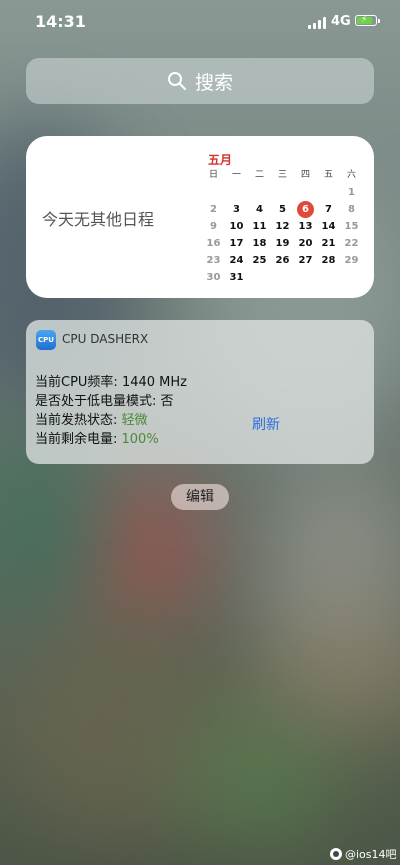  I want to click on calendar-day: 12, so click(282, 226).